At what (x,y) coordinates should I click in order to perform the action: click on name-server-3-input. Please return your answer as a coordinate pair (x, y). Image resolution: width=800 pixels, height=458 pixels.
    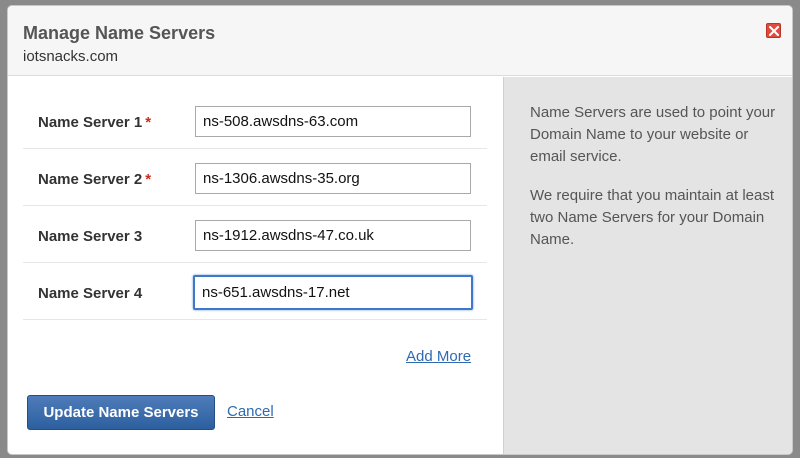
    Looking at the image, I should click on (333, 235).